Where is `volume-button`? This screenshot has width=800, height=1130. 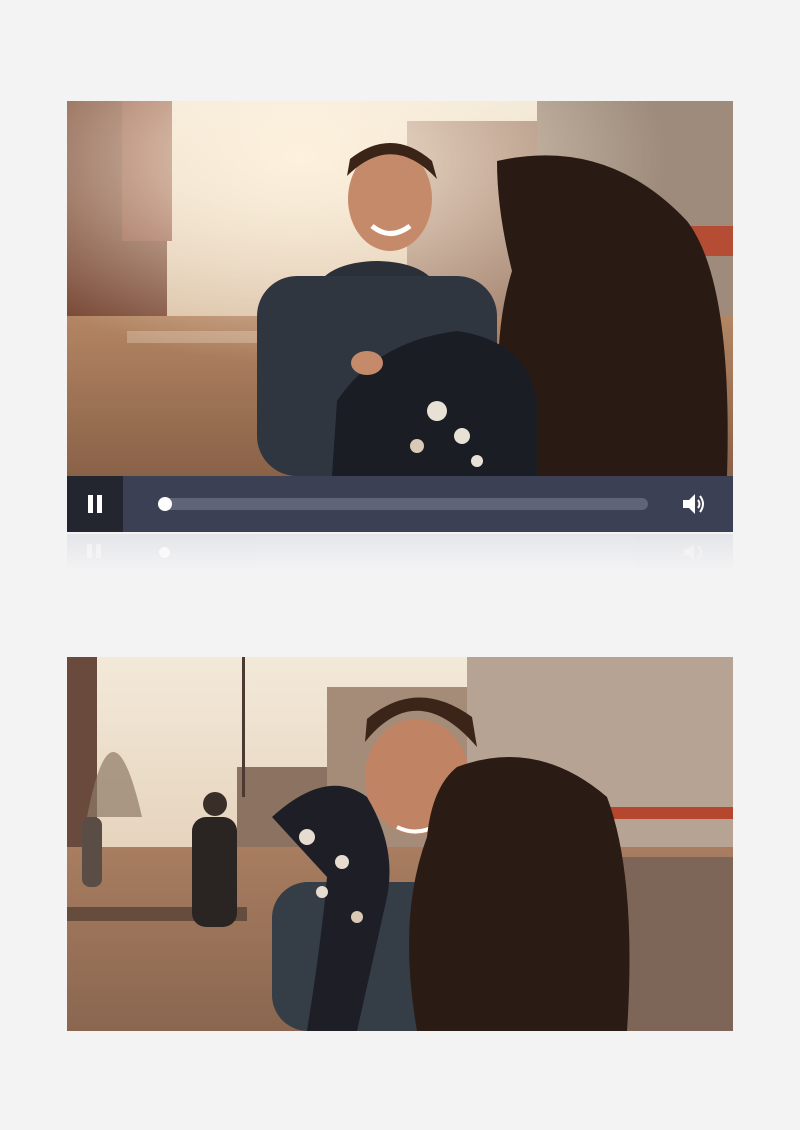 volume-button is located at coordinates (694, 504).